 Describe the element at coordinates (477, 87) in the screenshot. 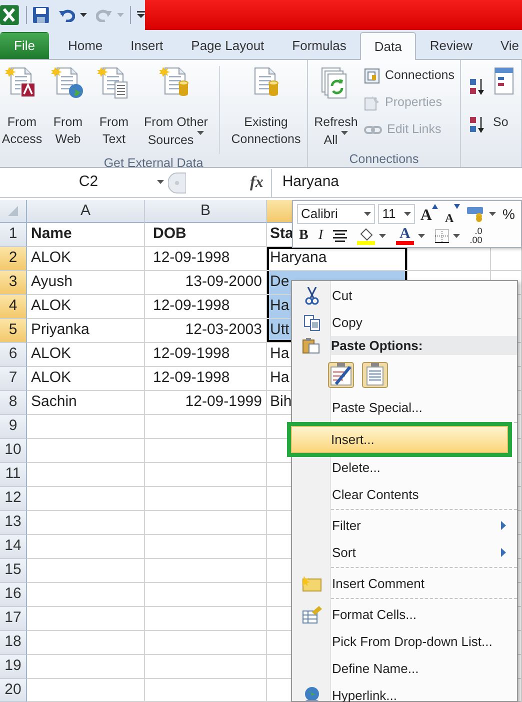

I see `sort-ascending-icon` at that location.